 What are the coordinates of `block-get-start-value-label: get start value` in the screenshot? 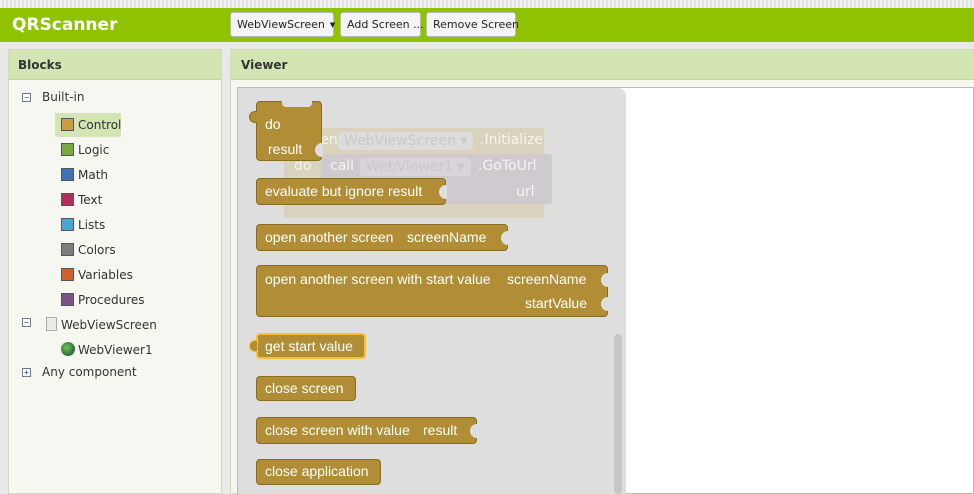 It's located at (309, 346).